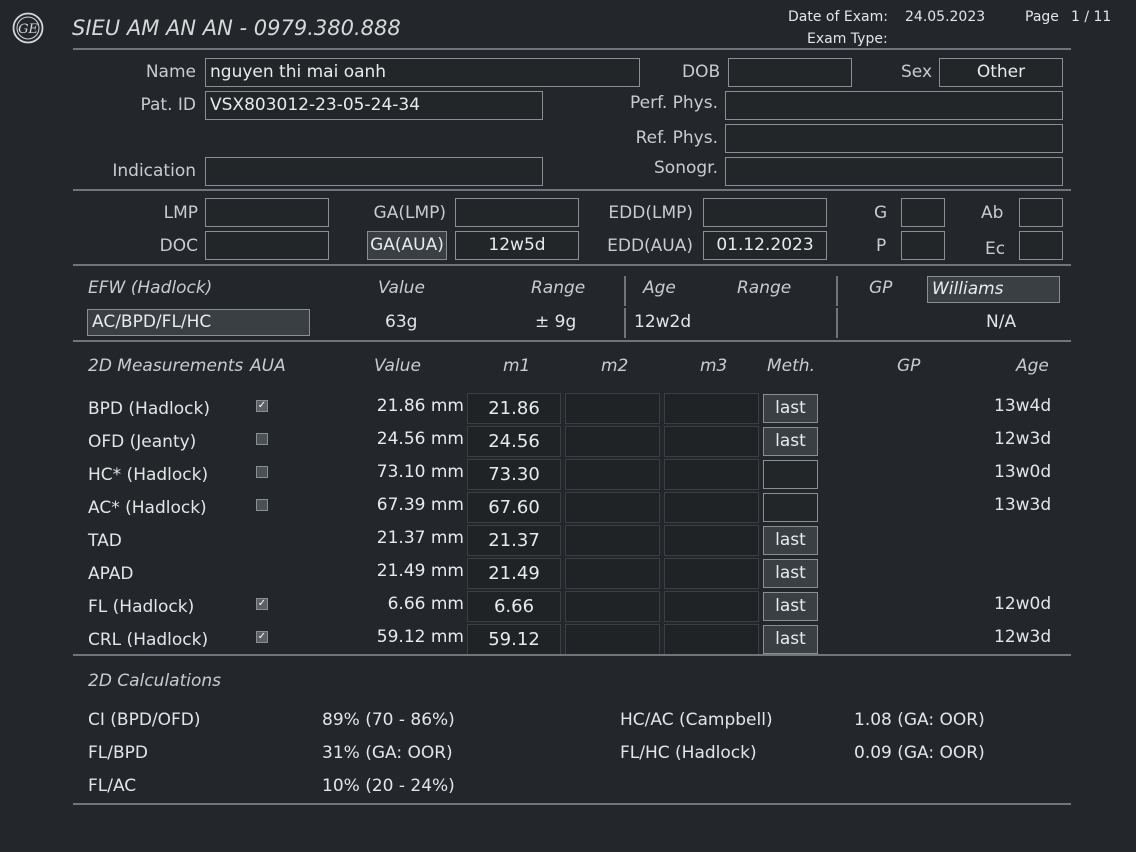 This screenshot has height=852, width=1136. I want to click on patient-id-field: VSX803012-23-05-24-34, so click(374, 105).